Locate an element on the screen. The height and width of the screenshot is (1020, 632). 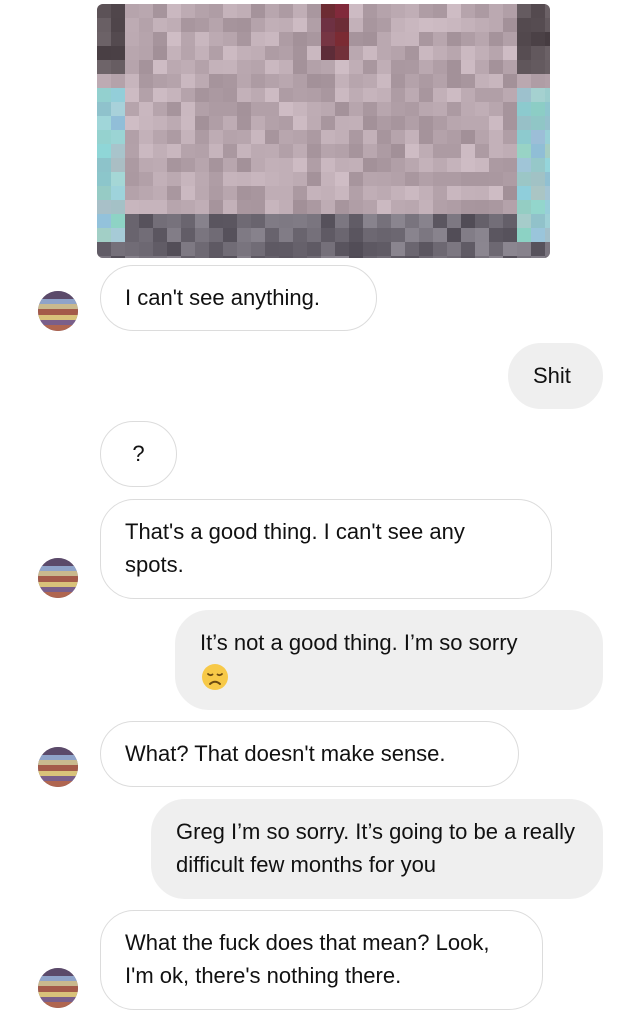
message-bubble-incoming: What? That doesn't make sense. is located at coordinates (309, 754).